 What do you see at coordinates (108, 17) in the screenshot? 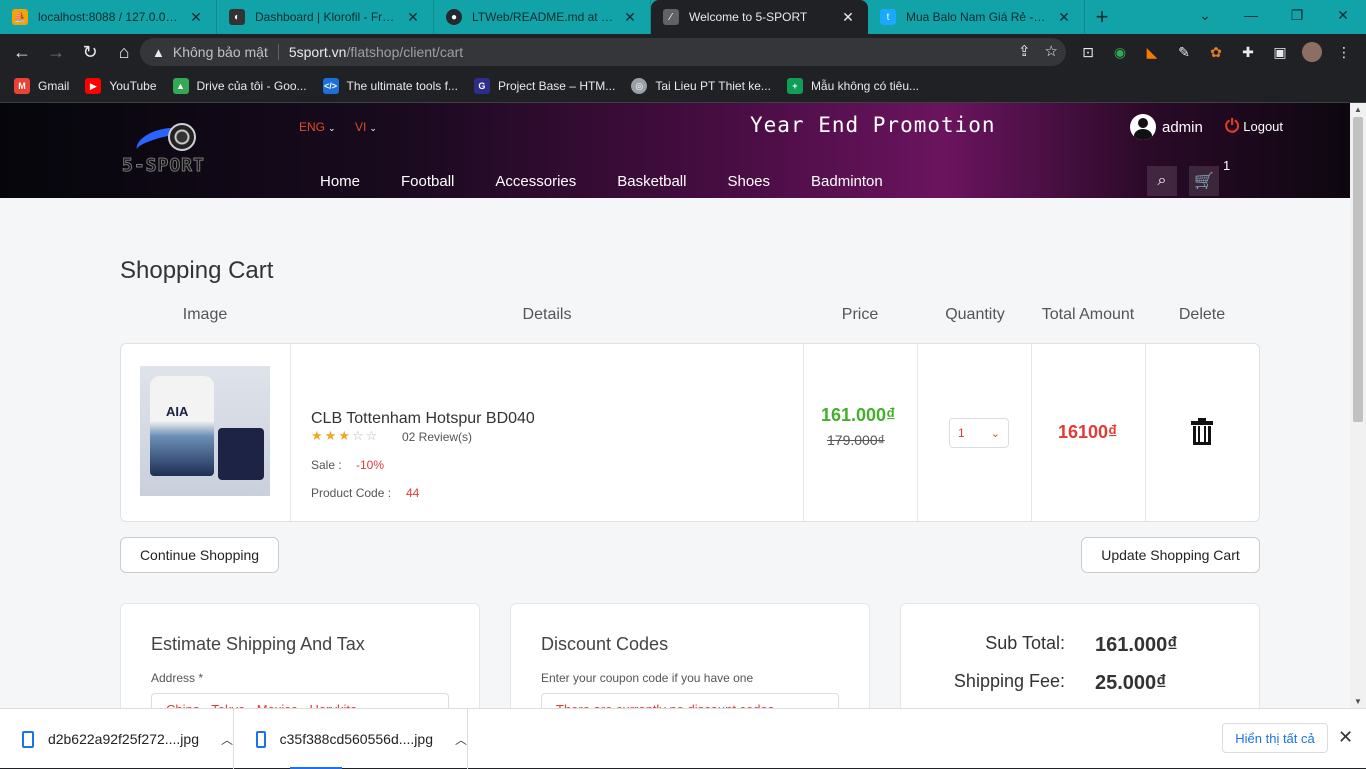
I see `browser-tab-phpmyadmin: ⛵ localhost:8088 / 127.0.0.1 / n ✕` at bounding box center [108, 17].